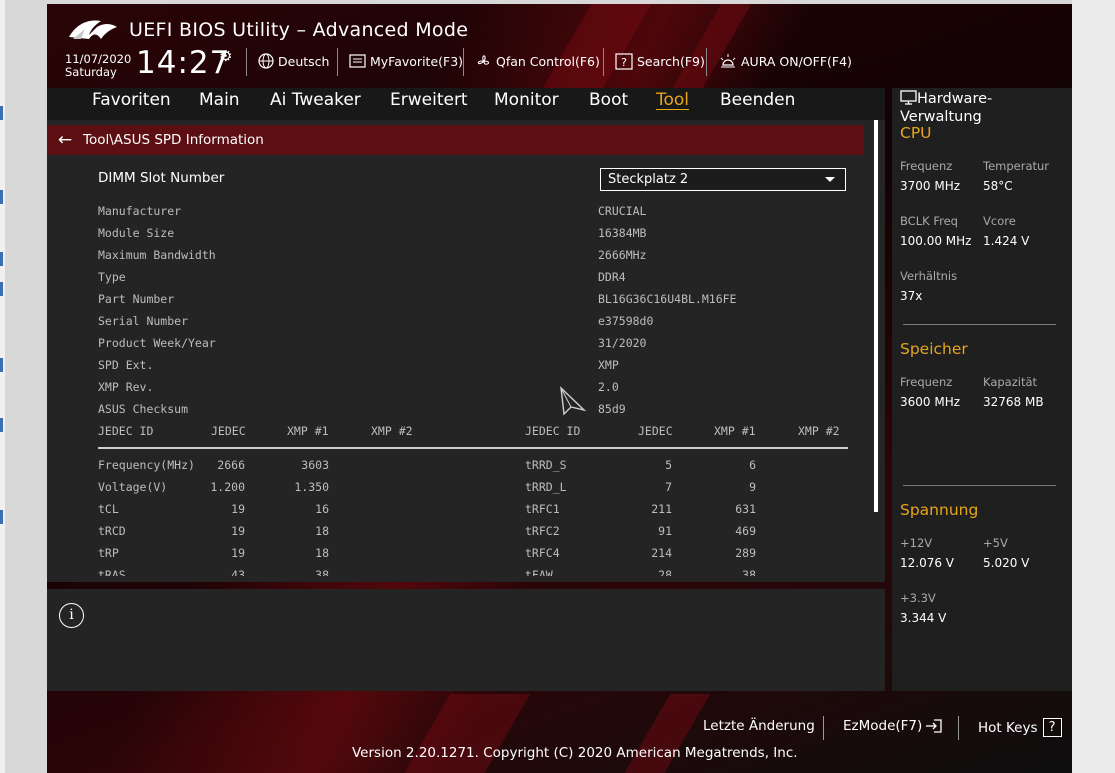  Describe the element at coordinates (661, 509) in the screenshot. I see `timing-jedec: 211` at that location.